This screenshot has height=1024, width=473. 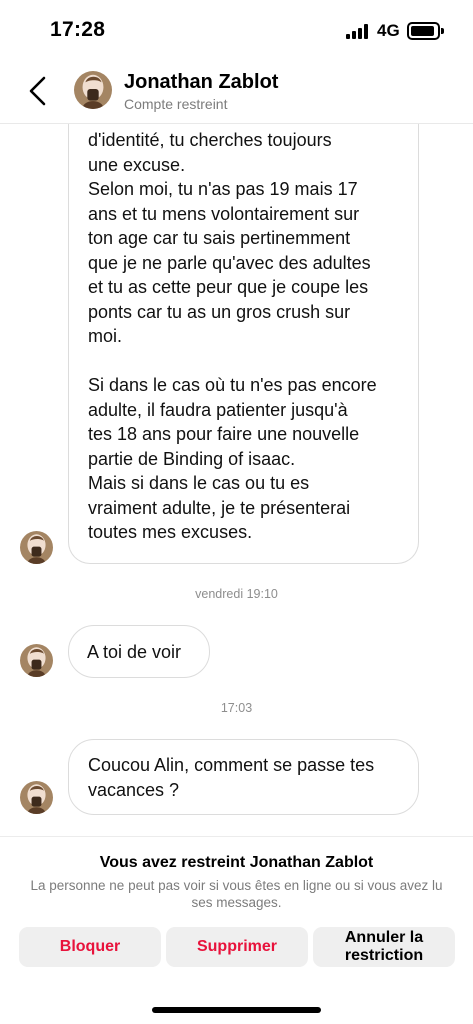 What do you see at coordinates (224, 434) in the screenshot?
I see `message-line: tes 18 ans pour faire une nouvelle` at bounding box center [224, 434].